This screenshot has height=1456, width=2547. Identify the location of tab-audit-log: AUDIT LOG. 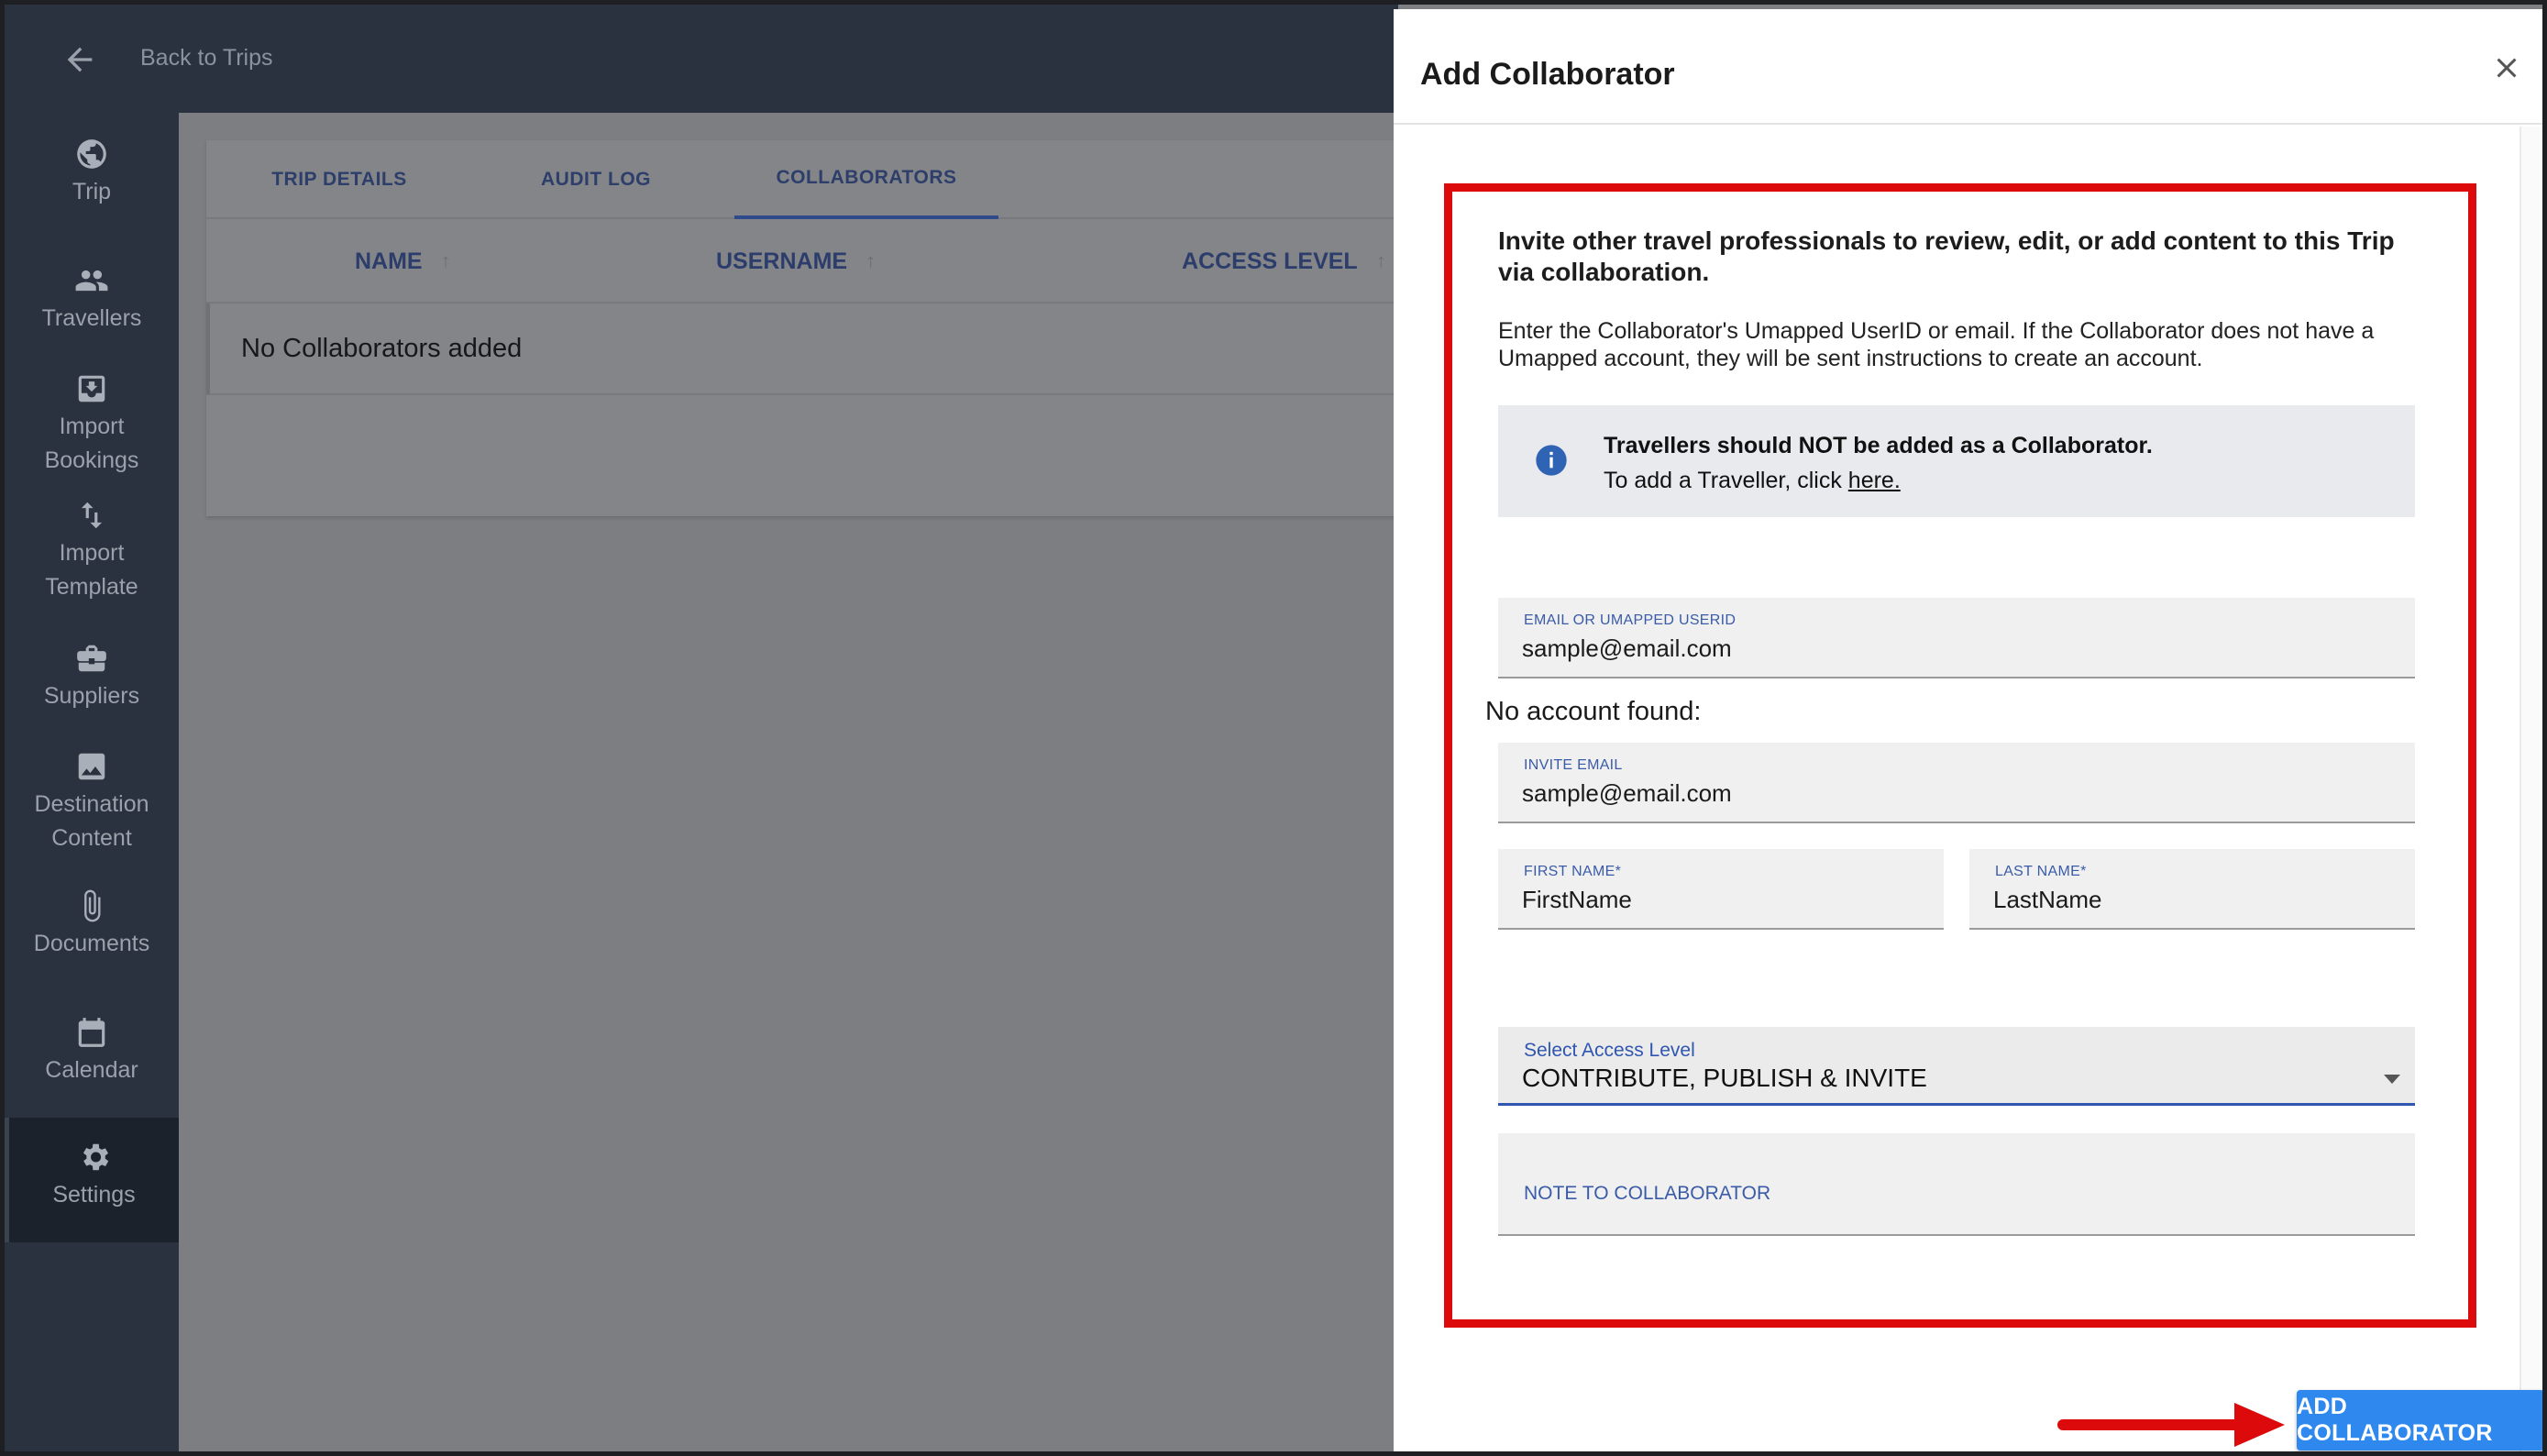
(596, 179).